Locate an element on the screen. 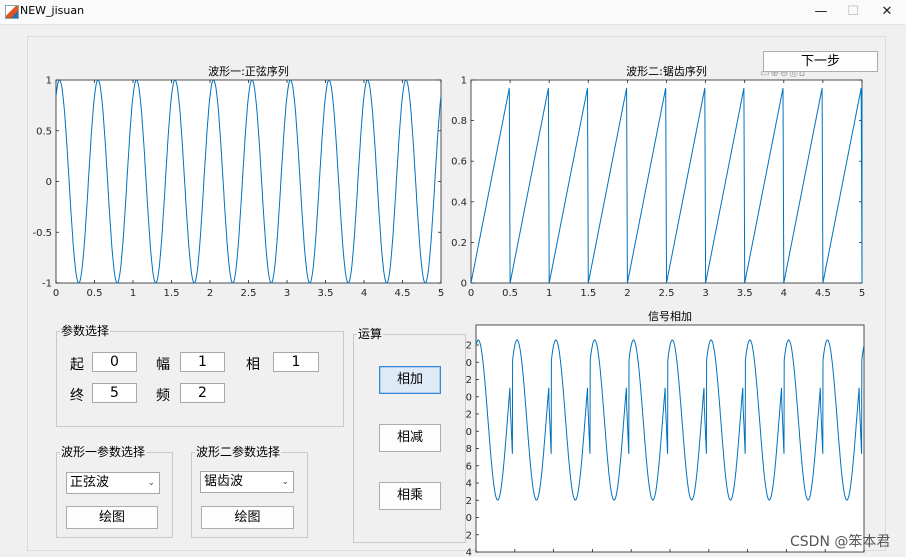 Image resolution: width=906 pixels, height=557 pixels. y-tick-label: -1 is located at coordinates (47, 284).